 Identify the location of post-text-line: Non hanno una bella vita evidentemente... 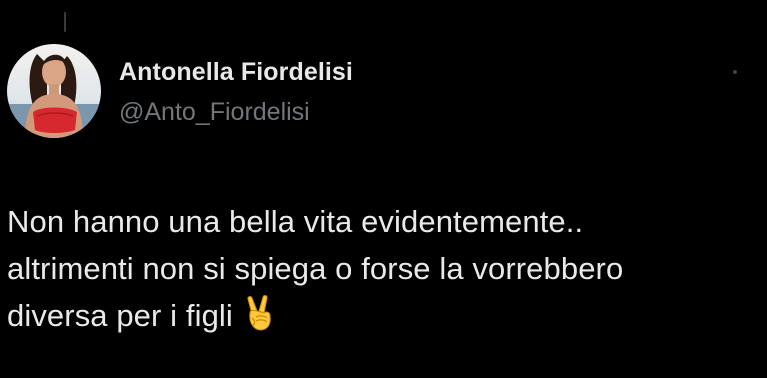
(295, 221).